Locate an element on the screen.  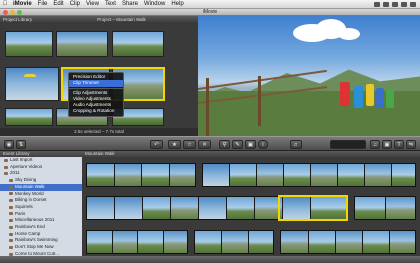
event-item-monkey-world: Monkey World is located at coordinates (41, 194).